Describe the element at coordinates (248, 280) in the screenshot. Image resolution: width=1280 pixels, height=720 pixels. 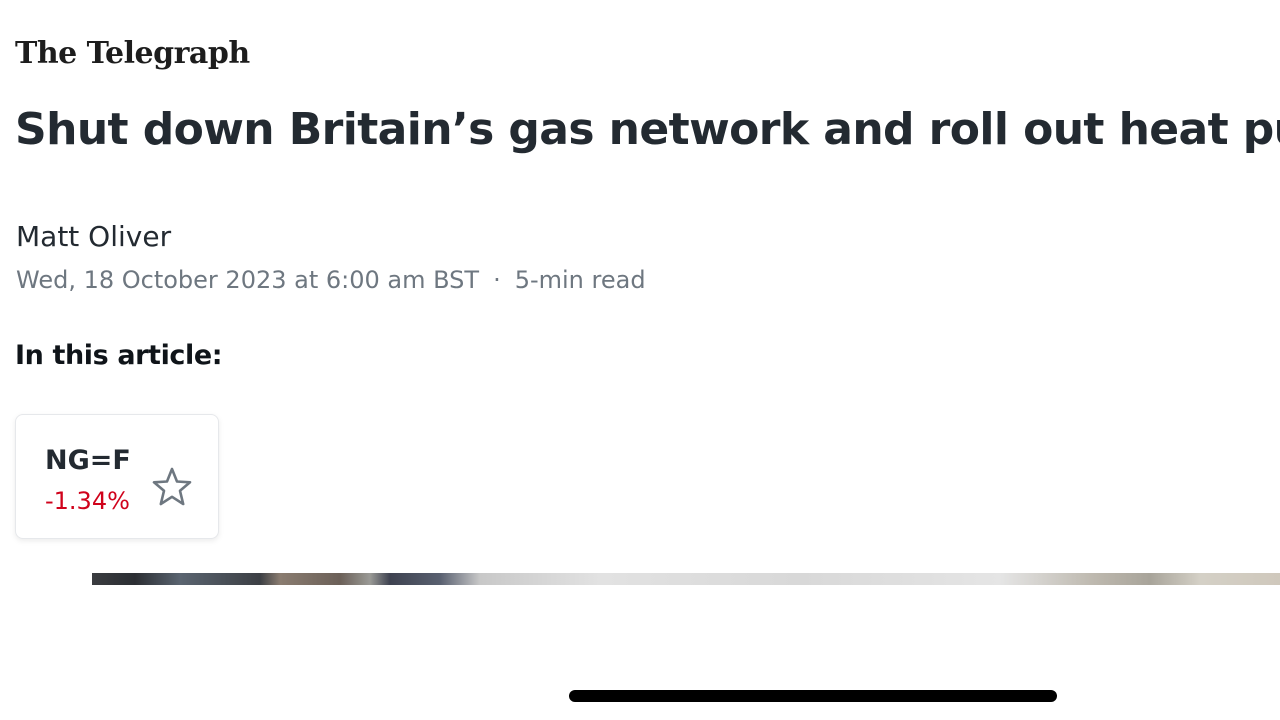
I see `publish-date: Wed, 18 October 2023 at 6:00 am BST` at that location.